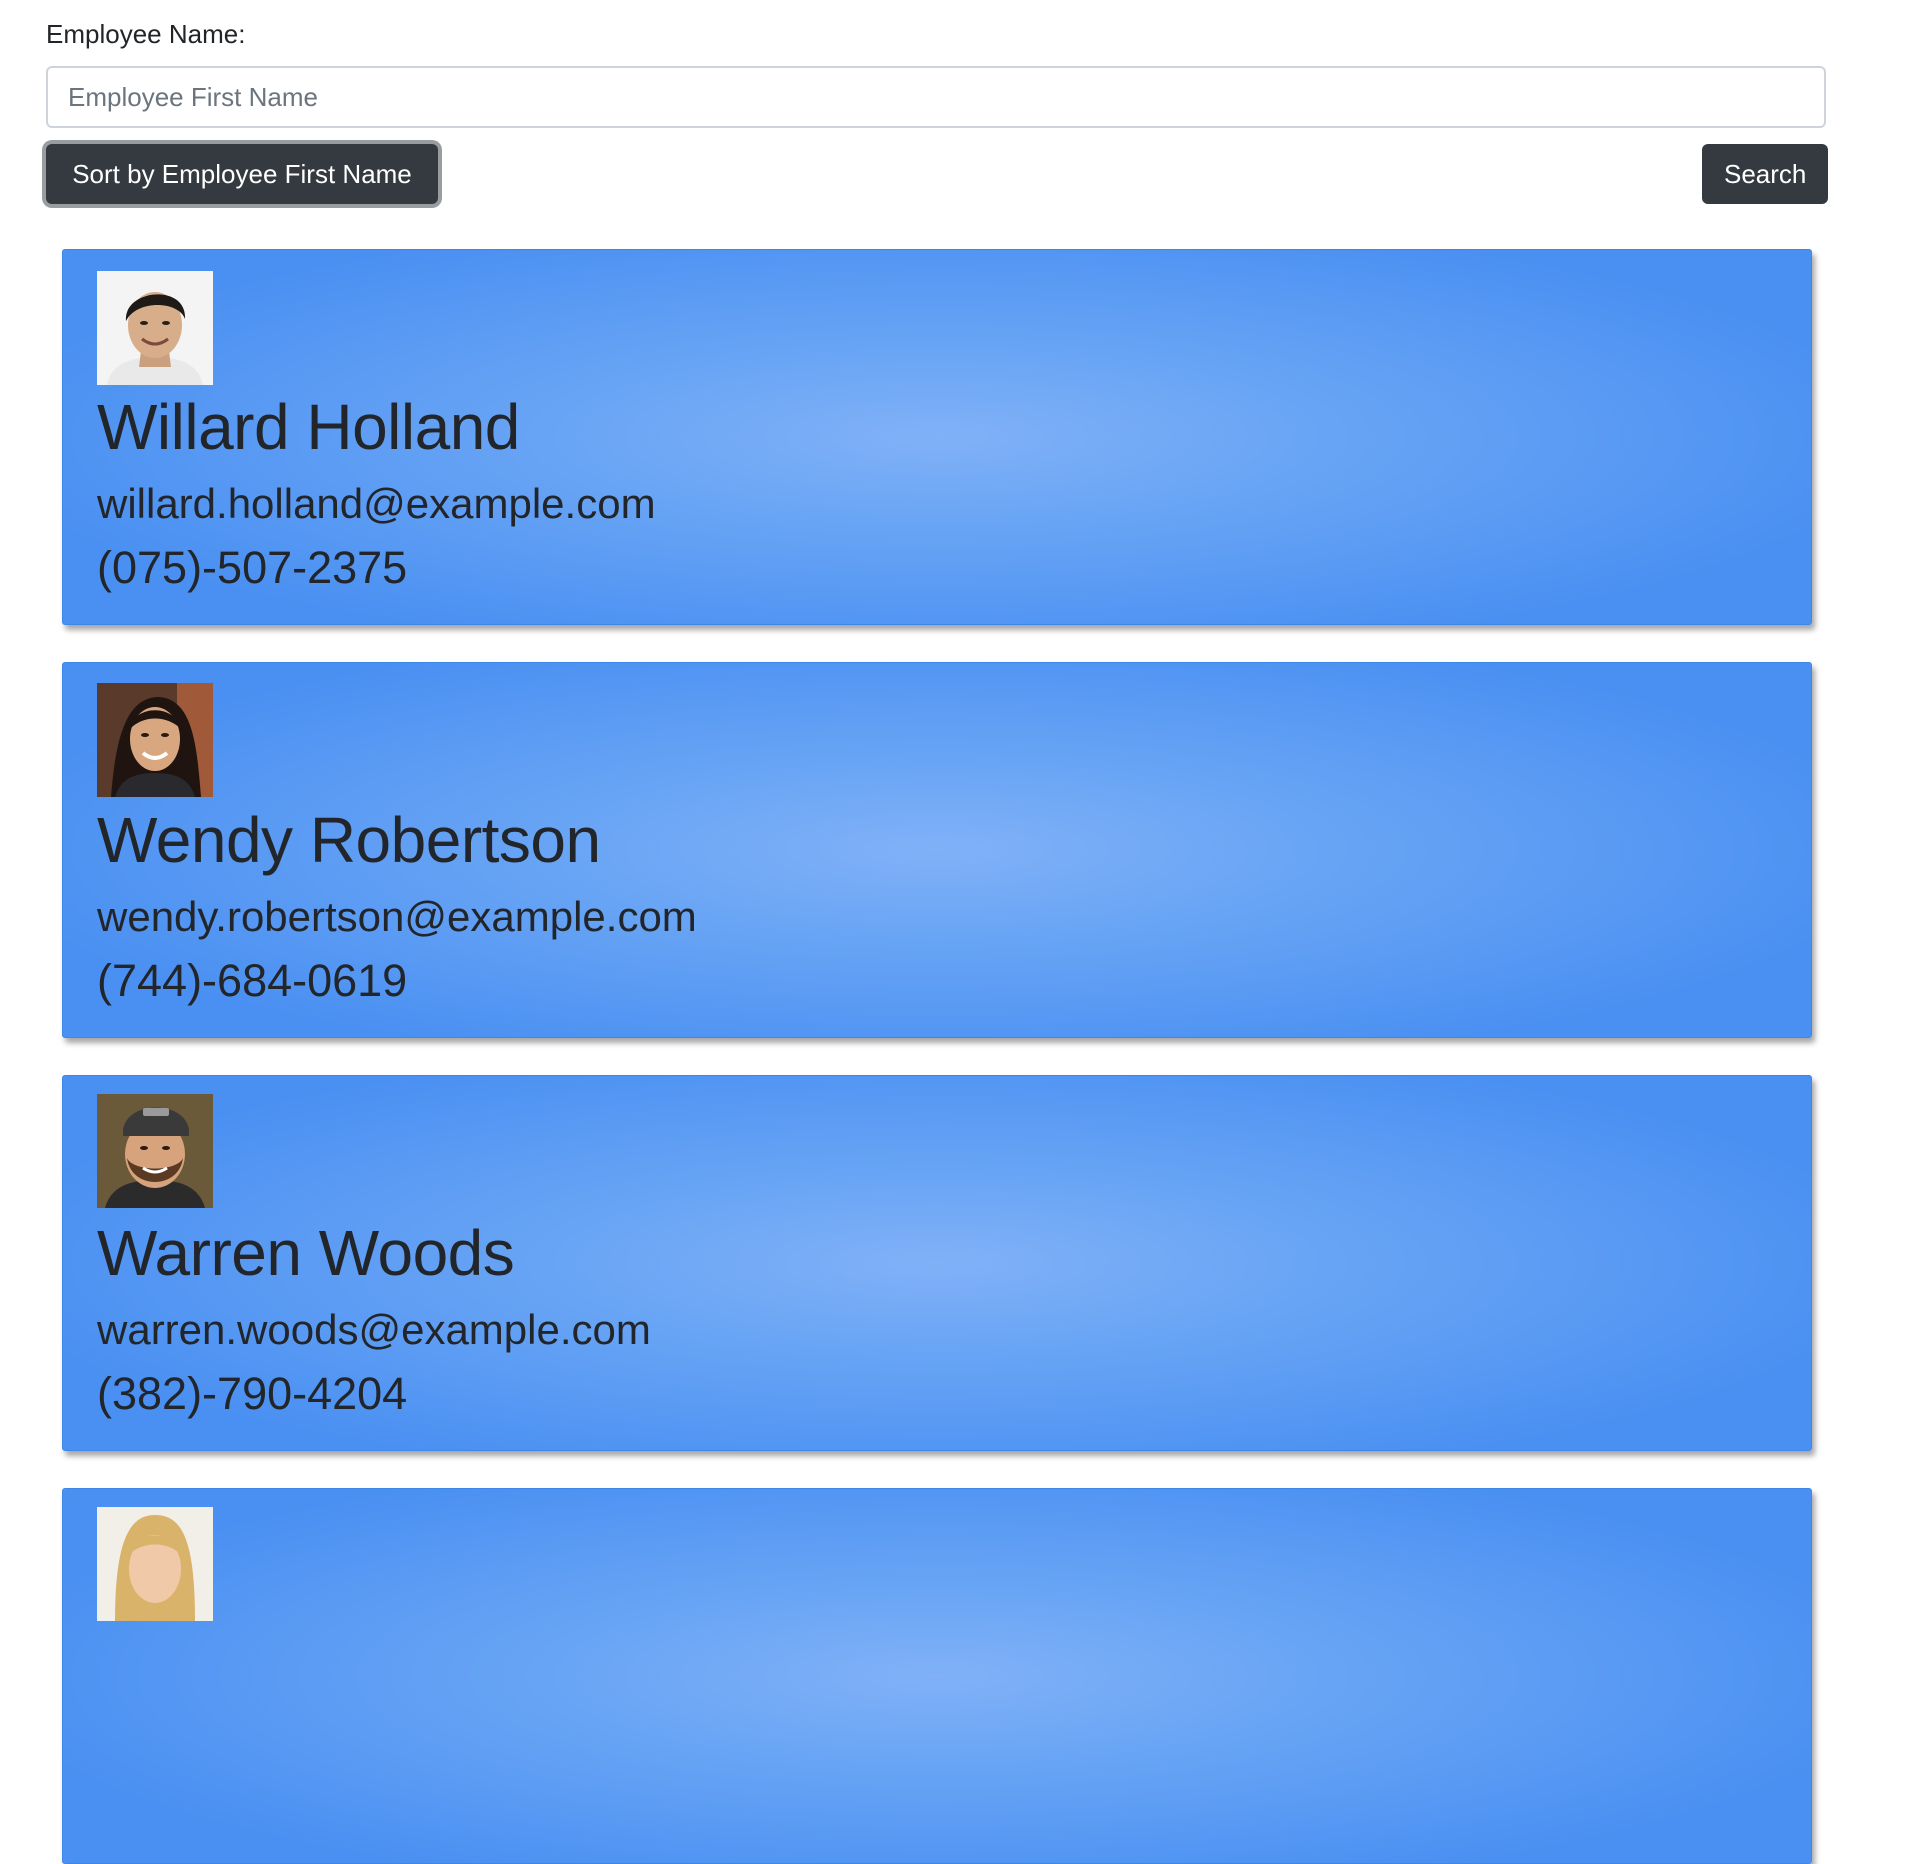 This screenshot has height=1864, width=1930. I want to click on employee-name: Willard Holland, so click(308, 427).